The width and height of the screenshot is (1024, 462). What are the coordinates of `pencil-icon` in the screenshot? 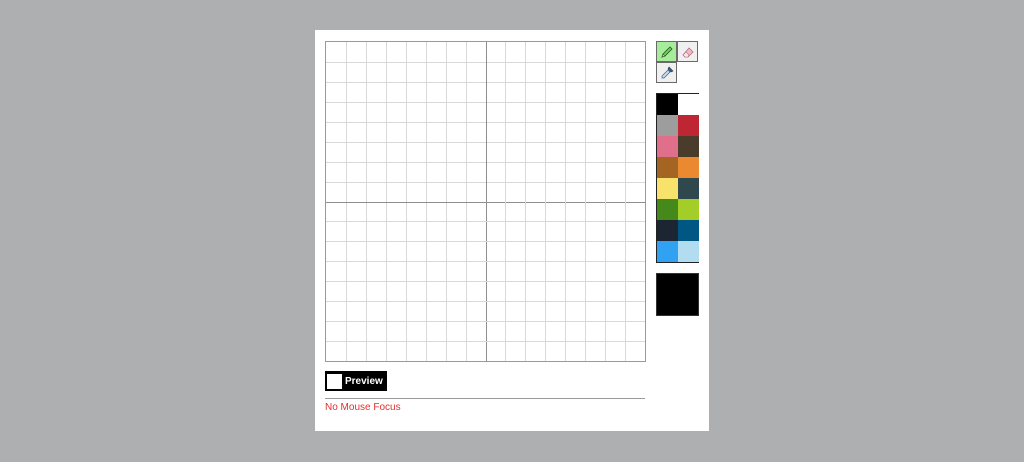 It's located at (666, 51).